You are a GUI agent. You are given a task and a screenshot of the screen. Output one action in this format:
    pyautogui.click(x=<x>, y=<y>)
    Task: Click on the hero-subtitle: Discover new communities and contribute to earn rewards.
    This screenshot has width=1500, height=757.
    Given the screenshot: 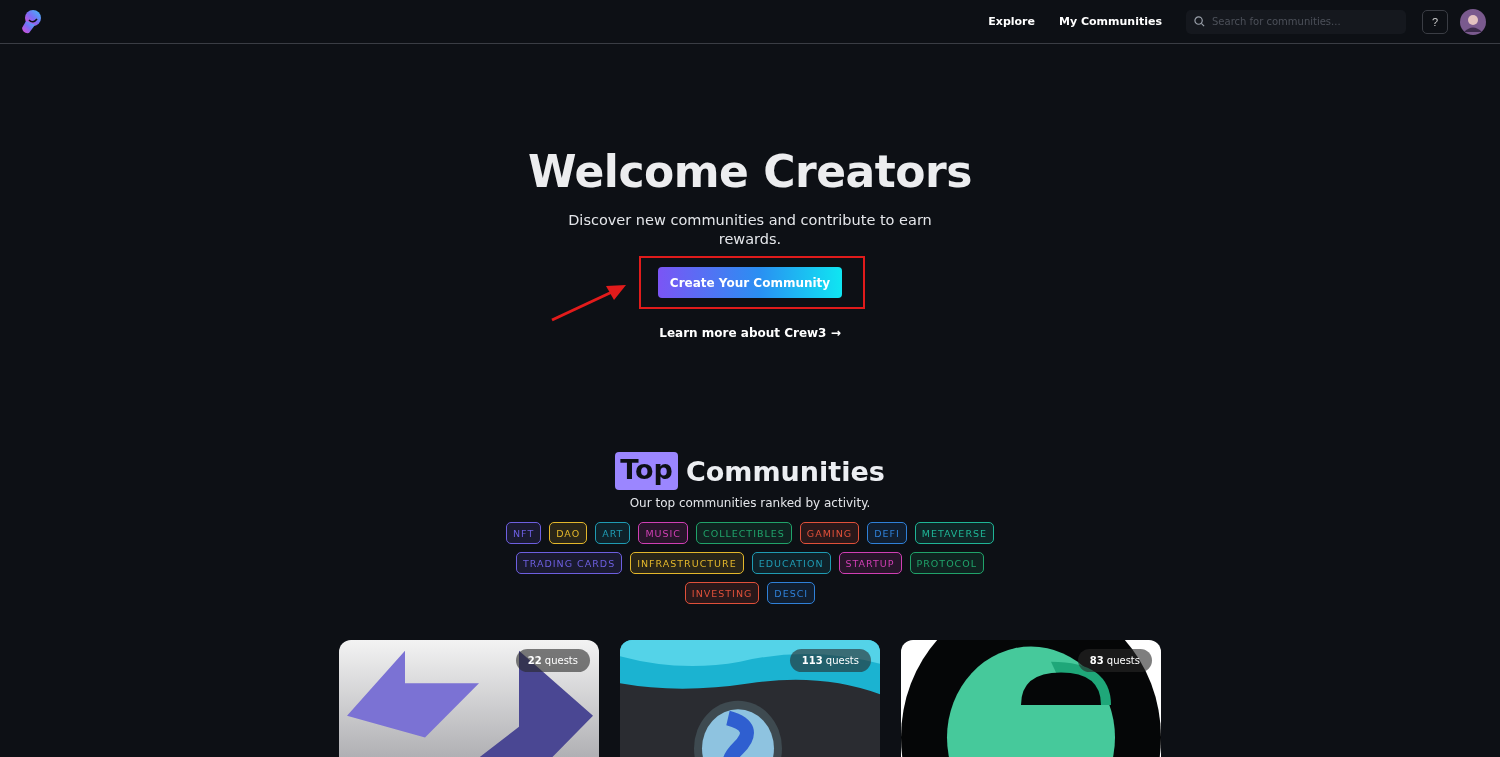 What is the action you would take?
    pyautogui.click(x=750, y=230)
    